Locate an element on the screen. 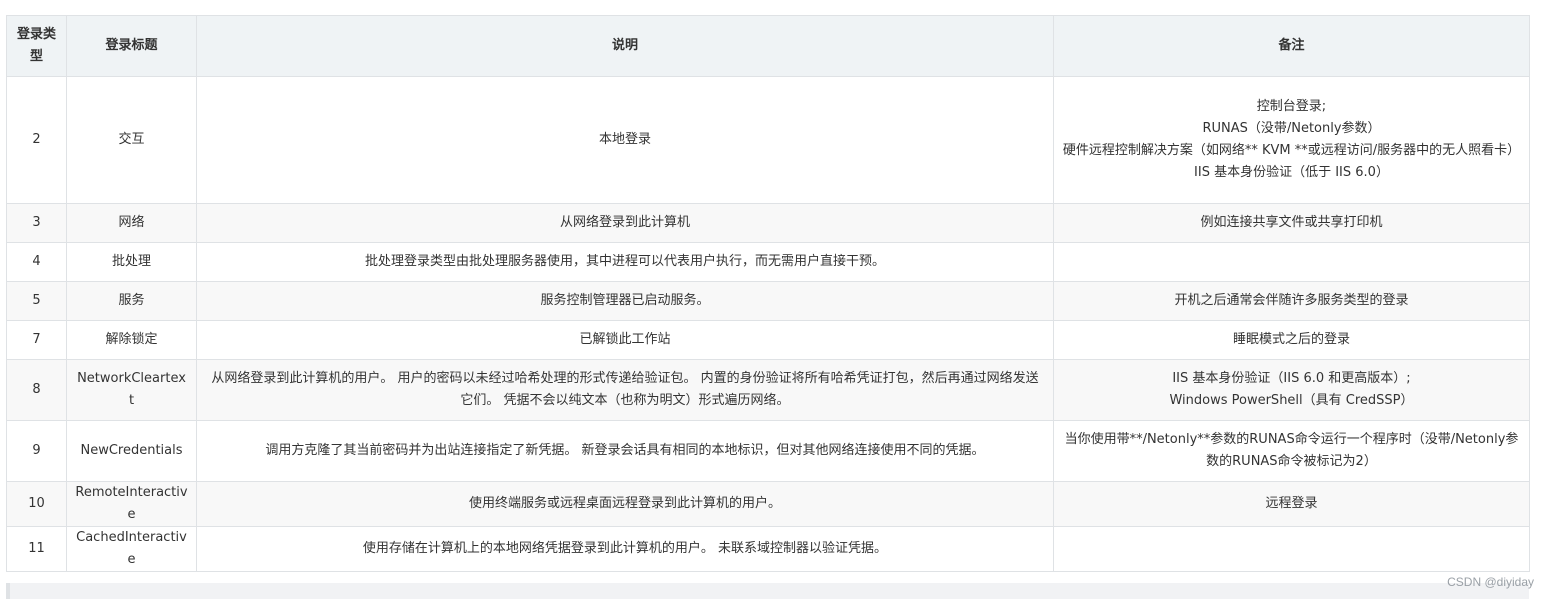 The width and height of the screenshot is (1550, 599). description-line: 已解锁此工作站 is located at coordinates (625, 339).